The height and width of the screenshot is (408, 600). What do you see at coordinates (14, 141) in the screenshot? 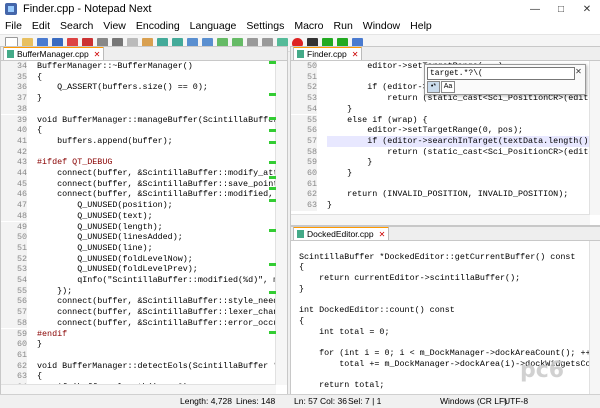
I see `line-number: 41` at bounding box center [14, 141].